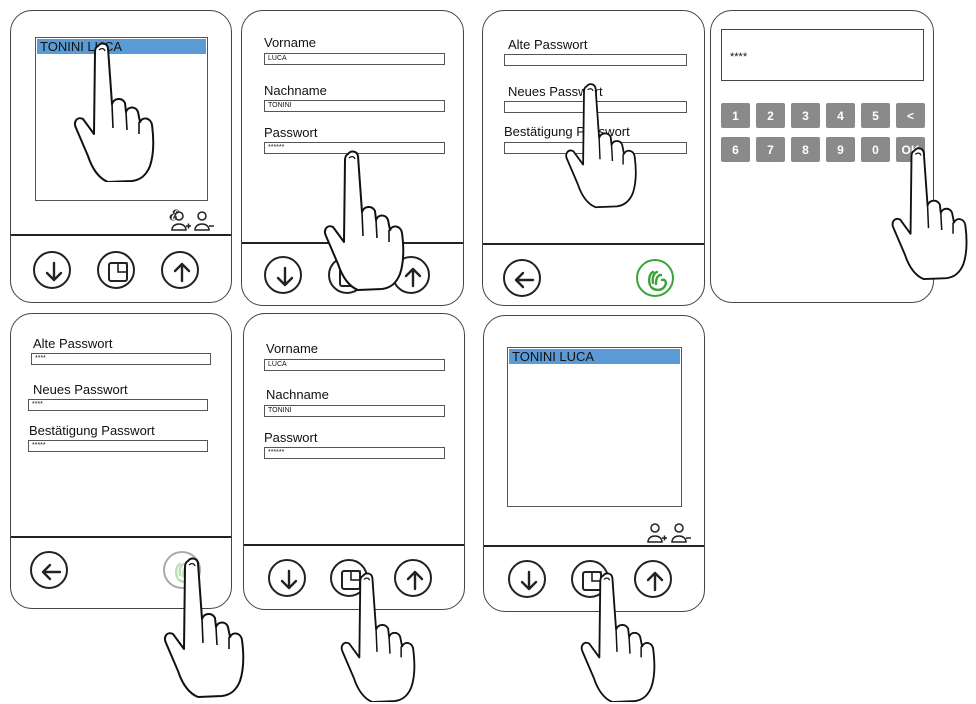 The height and width of the screenshot is (704, 976). Describe the element at coordinates (875, 149) in the screenshot. I see `keypad-key: 0` at that location.